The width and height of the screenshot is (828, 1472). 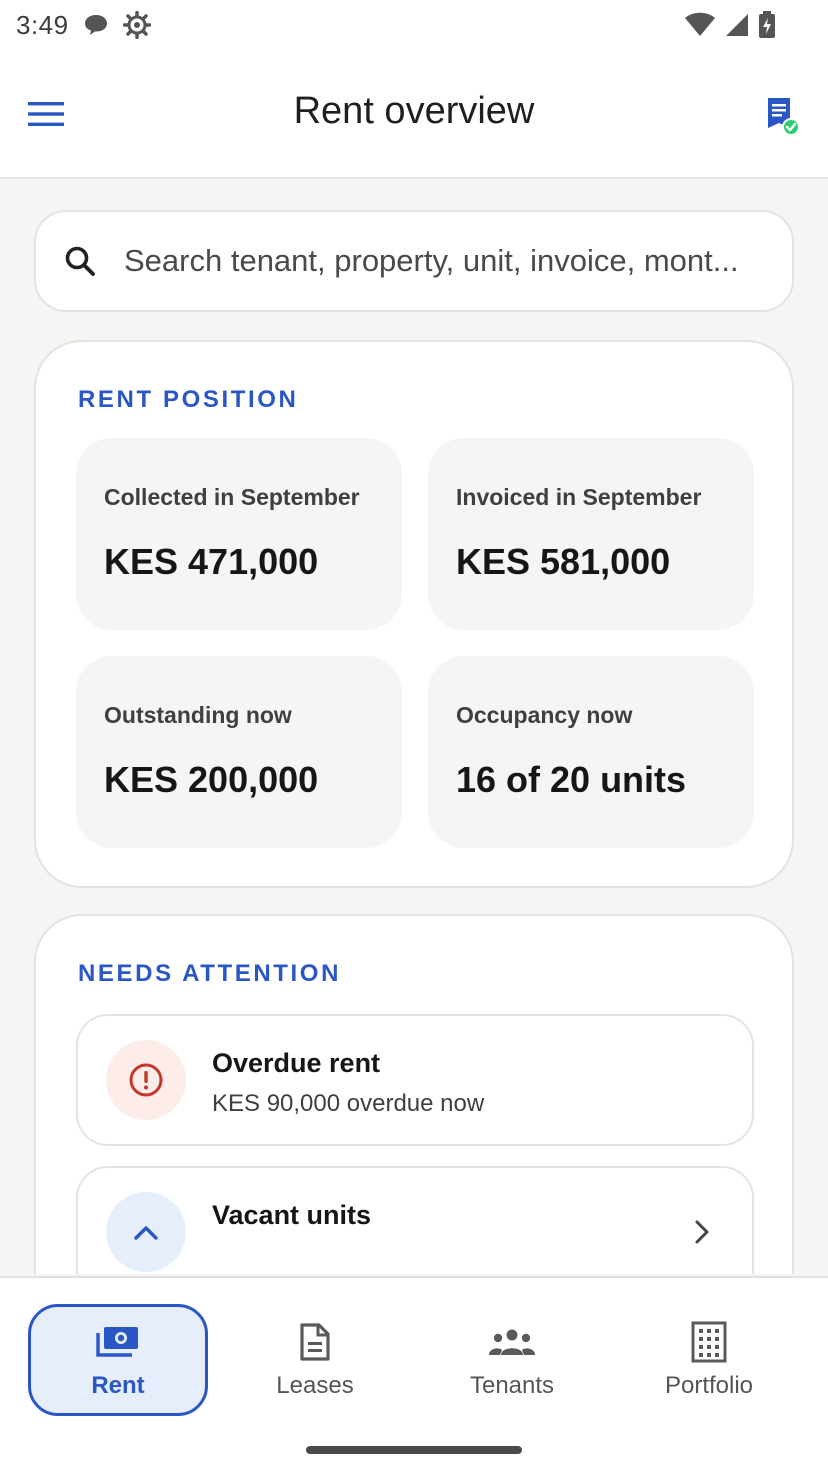 I want to click on nav-label: Portfolio, so click(x=709, y=1385).